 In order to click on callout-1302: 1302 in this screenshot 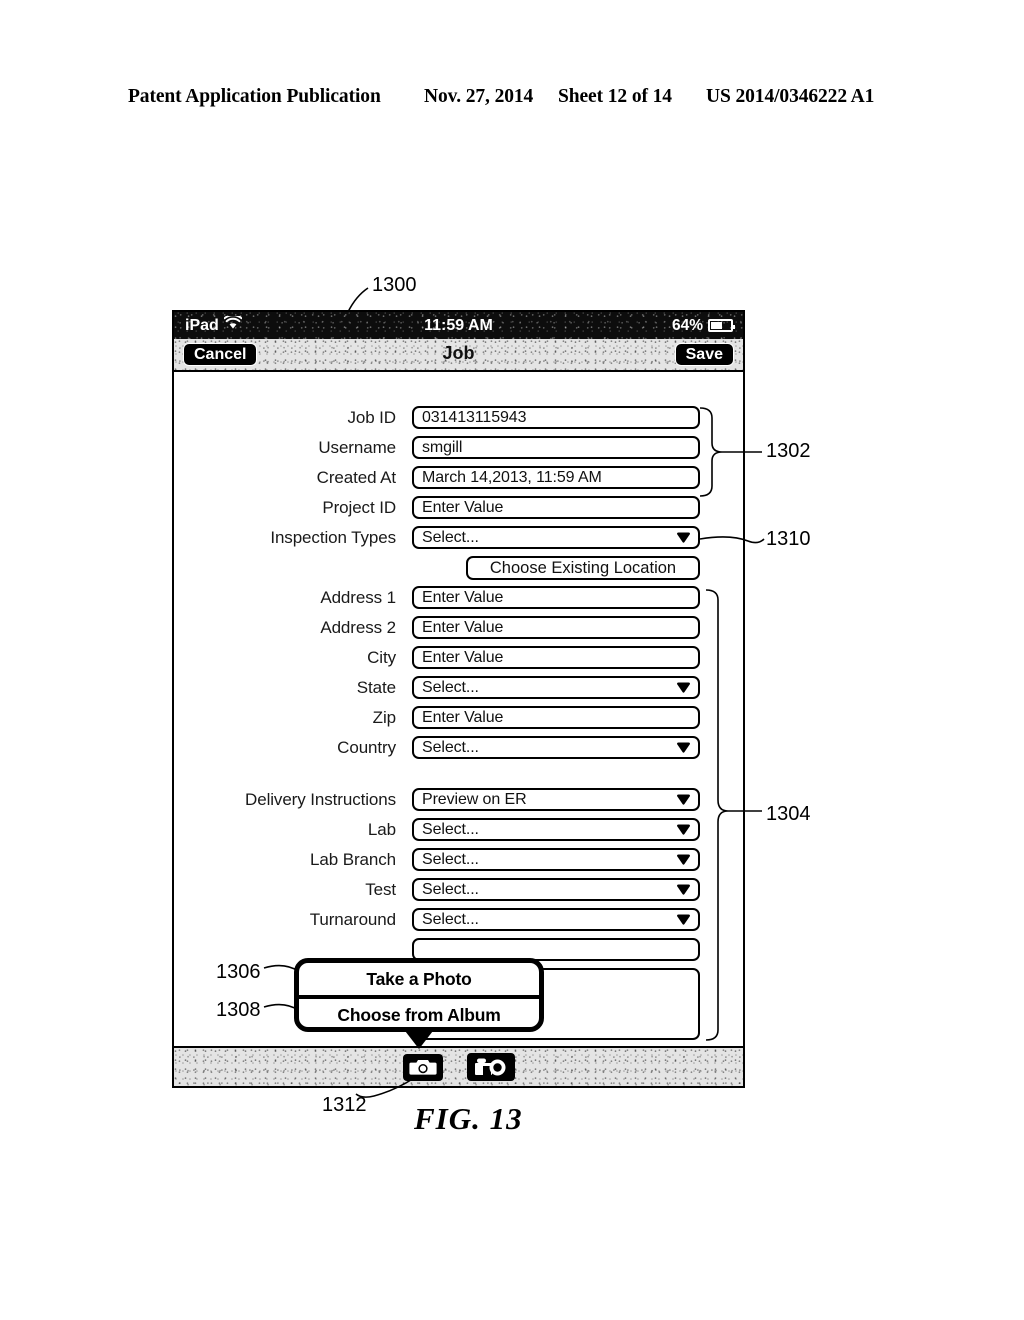, I will do `click(788, 451)`.